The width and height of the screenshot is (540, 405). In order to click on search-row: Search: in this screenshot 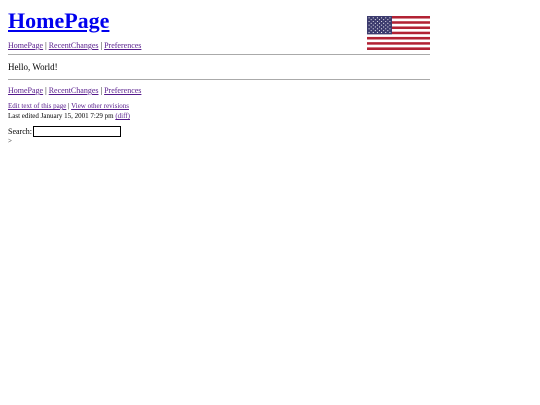, I will do `click(219, 131)`.